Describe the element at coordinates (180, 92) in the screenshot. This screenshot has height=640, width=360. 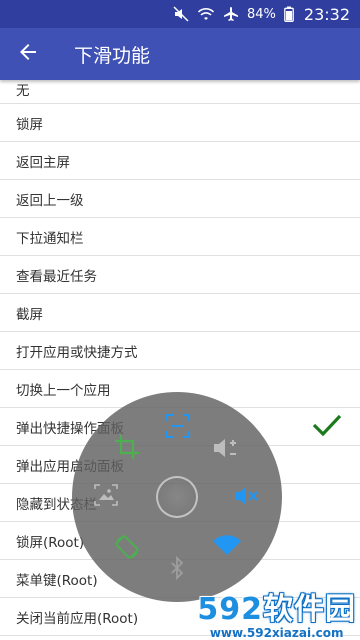
I see `list-item-none: 无` at that location.